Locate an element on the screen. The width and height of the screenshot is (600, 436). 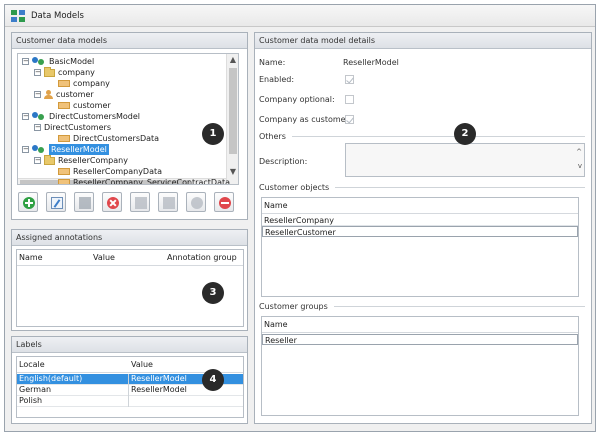
cancel-icon is located at coordinates (197, 203).